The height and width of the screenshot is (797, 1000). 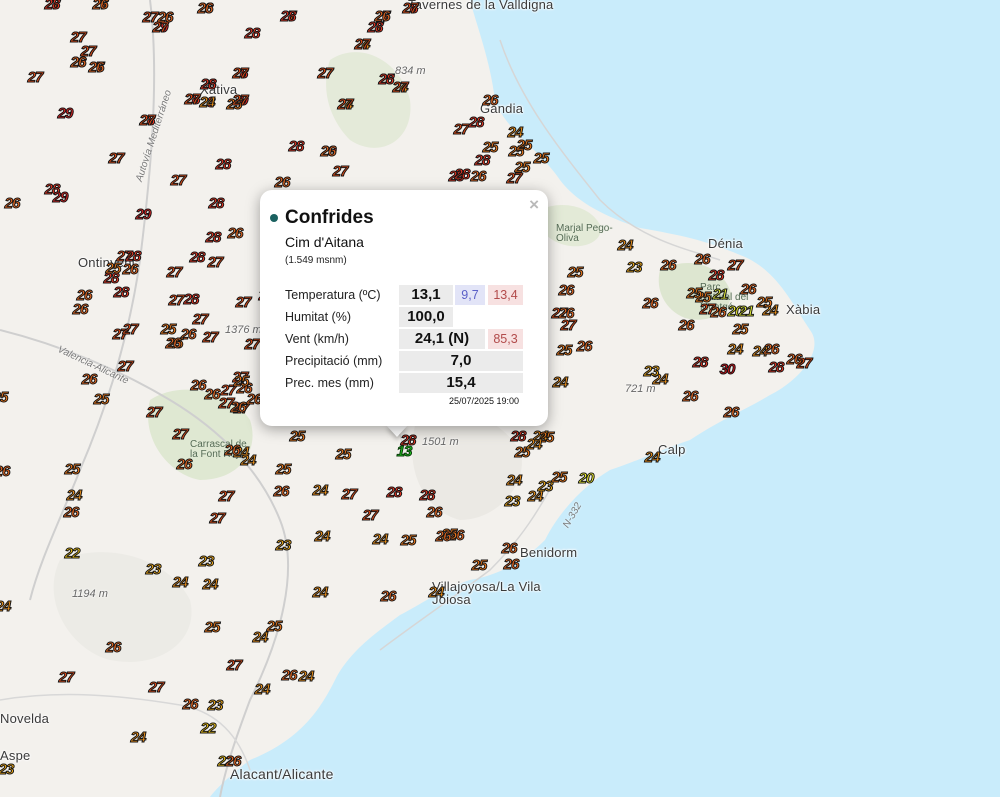 What do you see at coordinates (404, 452) in the screenshot?
I see `selected-station-marker: 13` at bounding box center [404, 452].